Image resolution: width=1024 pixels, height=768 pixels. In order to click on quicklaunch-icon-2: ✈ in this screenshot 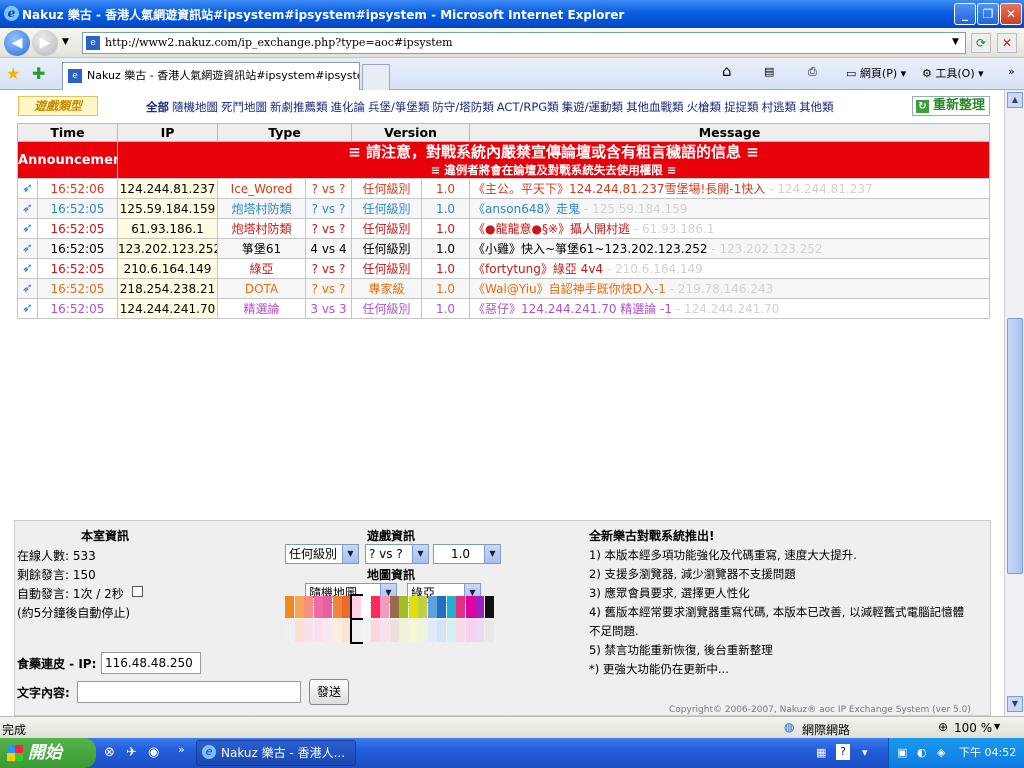, I will do `click(131, 752)`.